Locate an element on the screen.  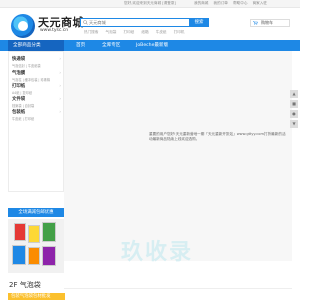
hot-word: 纸箱 is located at coordinates (144, 32).